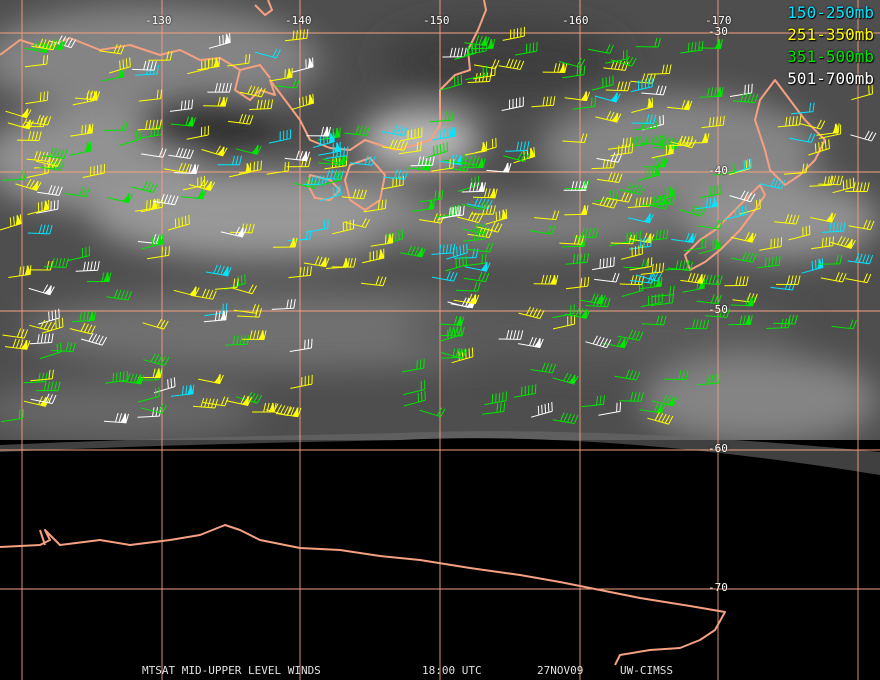 This screenshot has width=880, height=680. What do you see at coordinates (646, 670) in the screenshot?
I see `footer-source: UW-CIMSS` at bounding box center [646, 670].